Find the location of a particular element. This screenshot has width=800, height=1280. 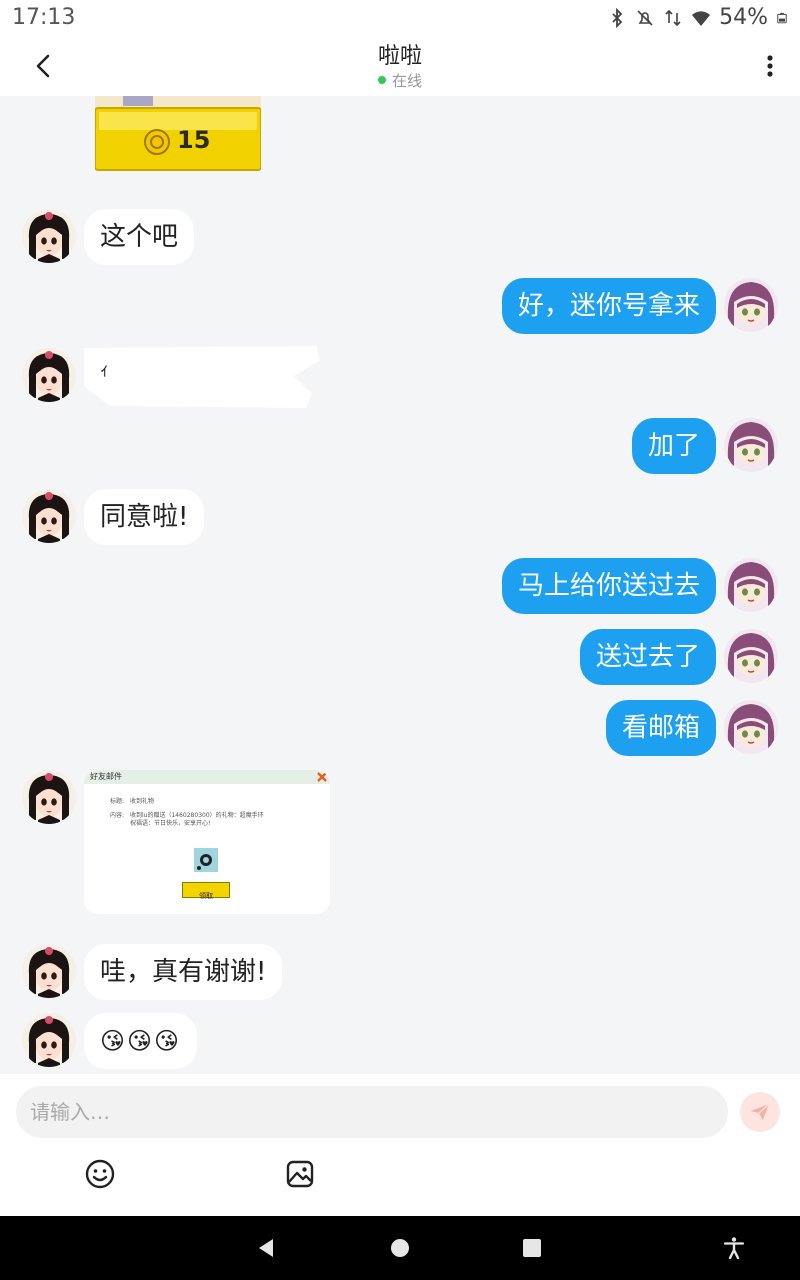

mail-claim-label: 领取 is located at coordinates (206, 896).